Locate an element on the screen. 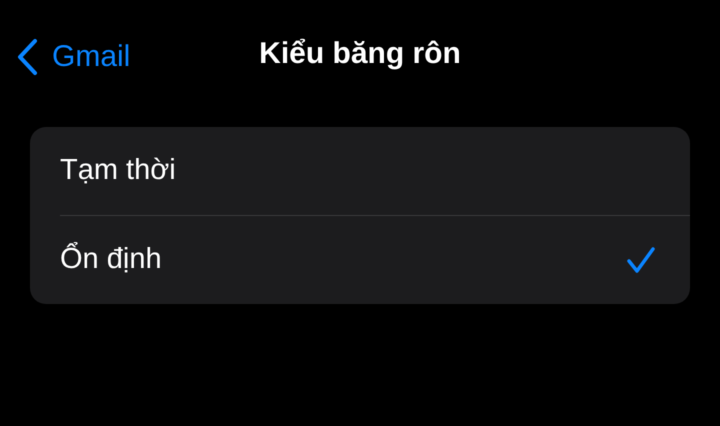  option-label: Ổn định is located at coordinates (111, 259).